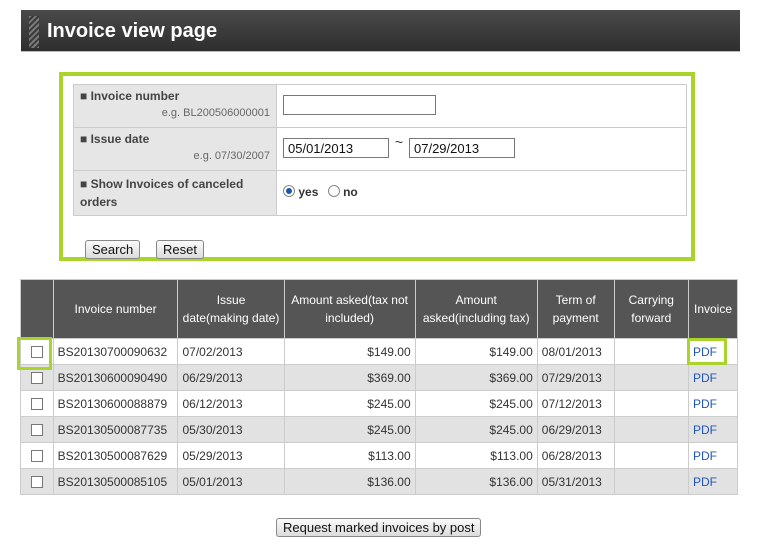 The height and width of the screenshot is (544, 760). Describe the element at coordinates (180, 249) in the screenshot. I see `reset-button: Reset` at that location.